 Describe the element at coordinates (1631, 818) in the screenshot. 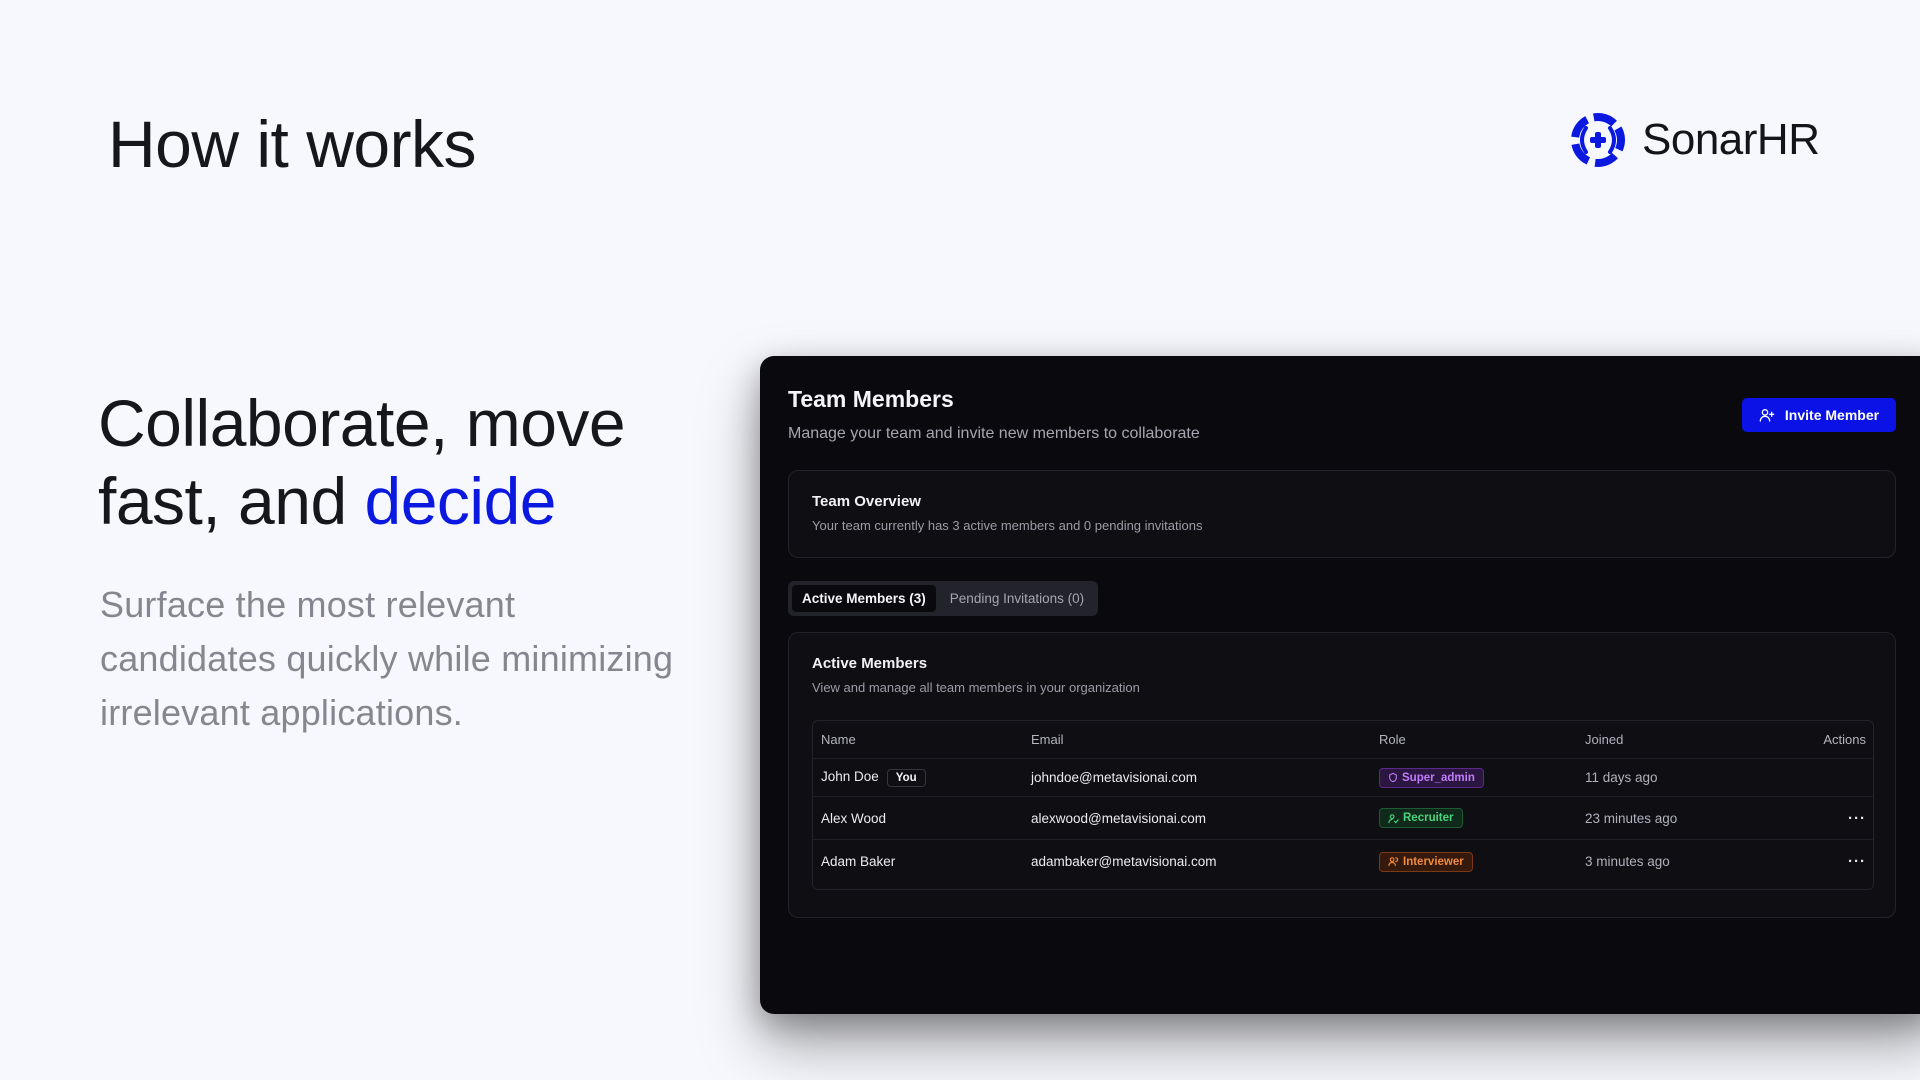

I see `member-joined: 23 minutes ago` at that location.